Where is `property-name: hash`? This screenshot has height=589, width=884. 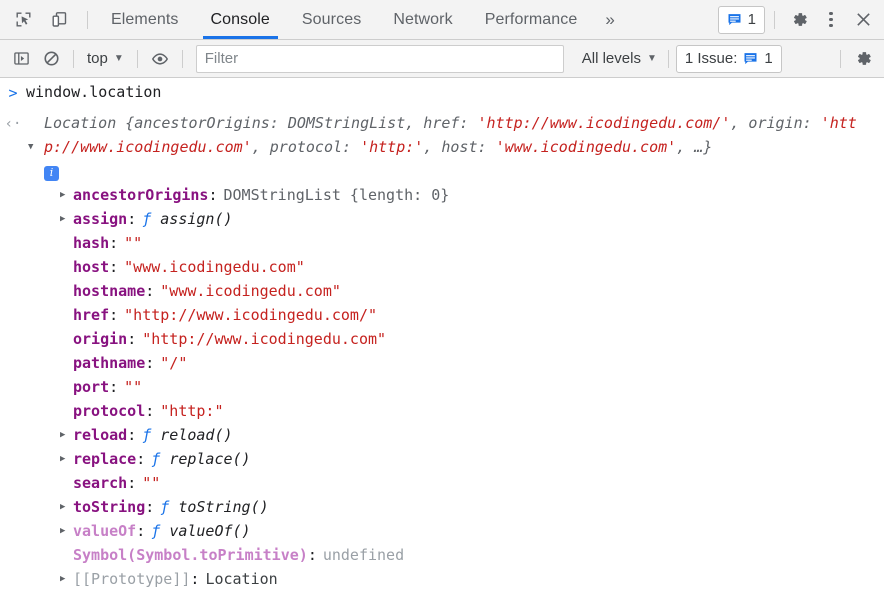
property-name: hash is located at coordinates (91, 243).